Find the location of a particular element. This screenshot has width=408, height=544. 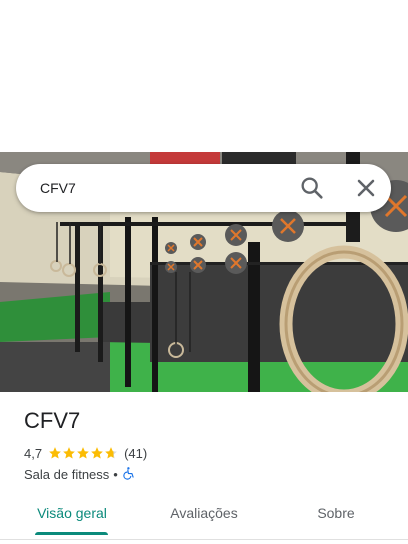

rating-stars is located at coordinates (83, 453).